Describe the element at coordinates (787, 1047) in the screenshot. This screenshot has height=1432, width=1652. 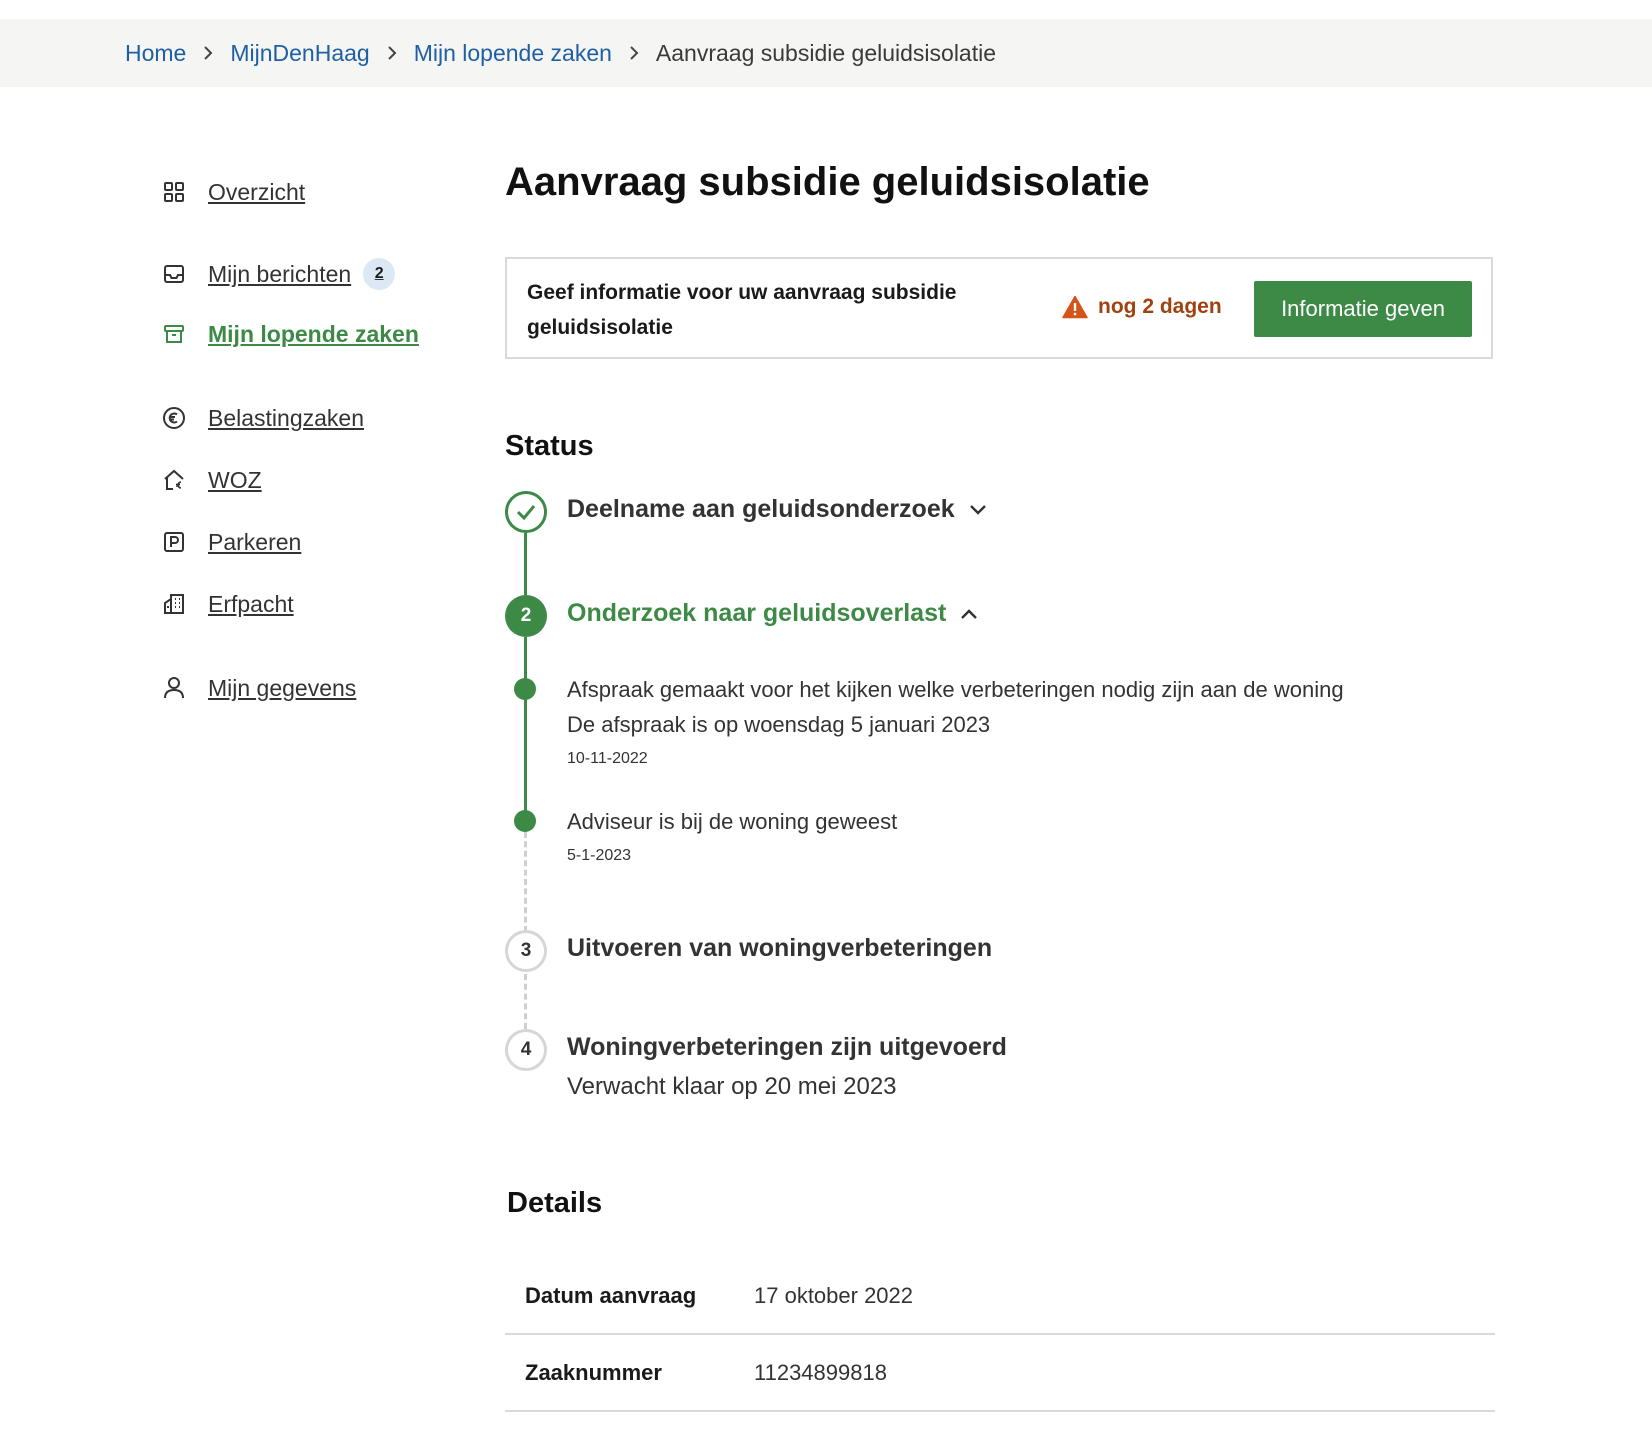
I see `step-4-title: Woningverbeteringen zijn uitgevoerd` at that location.